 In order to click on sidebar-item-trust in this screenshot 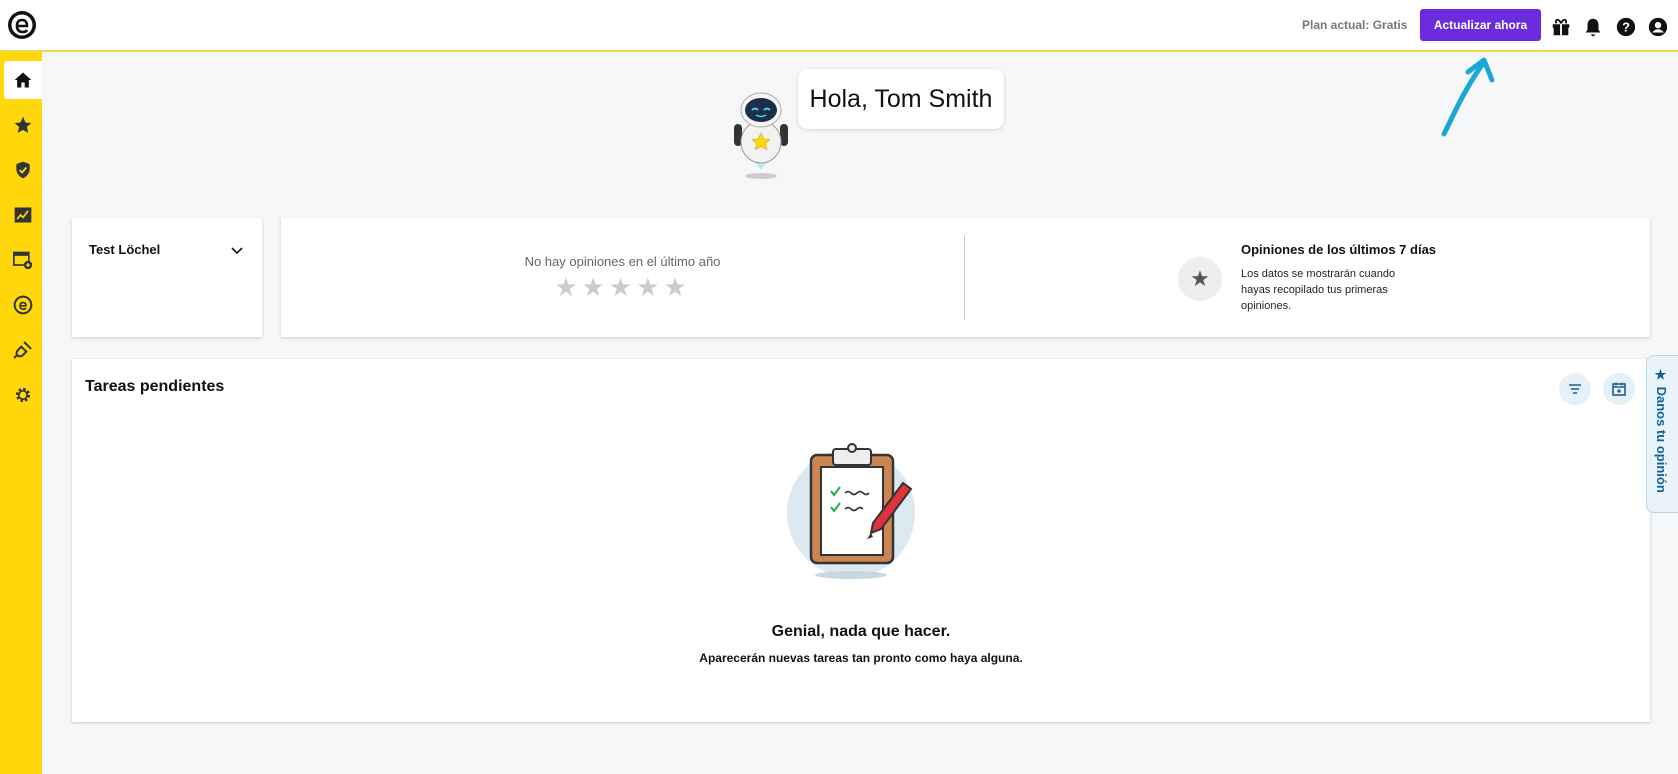, I will do `click(23, 170)`.